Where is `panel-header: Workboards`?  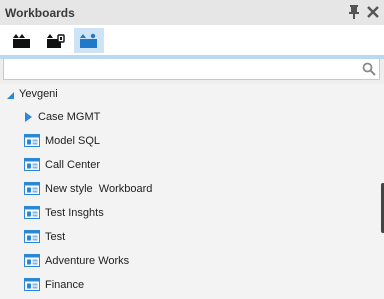
panel-header: Workboards is located at coordinates (192, 12).